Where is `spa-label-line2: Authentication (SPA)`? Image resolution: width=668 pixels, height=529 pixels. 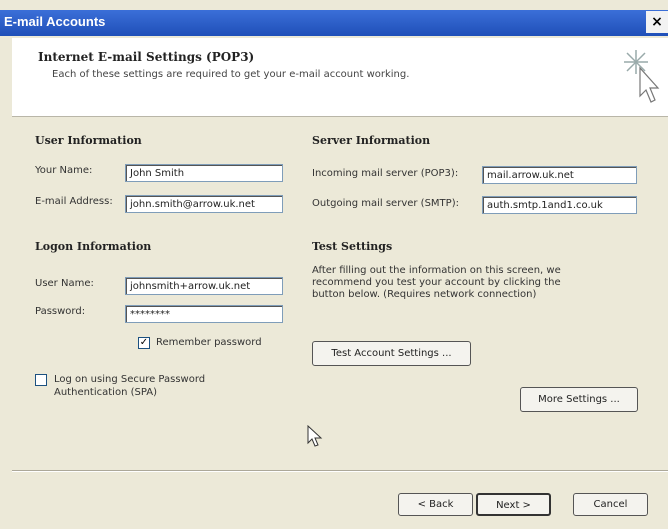
spa-label-line2: Authentication (SPA) is located at coordinates (105, 392).